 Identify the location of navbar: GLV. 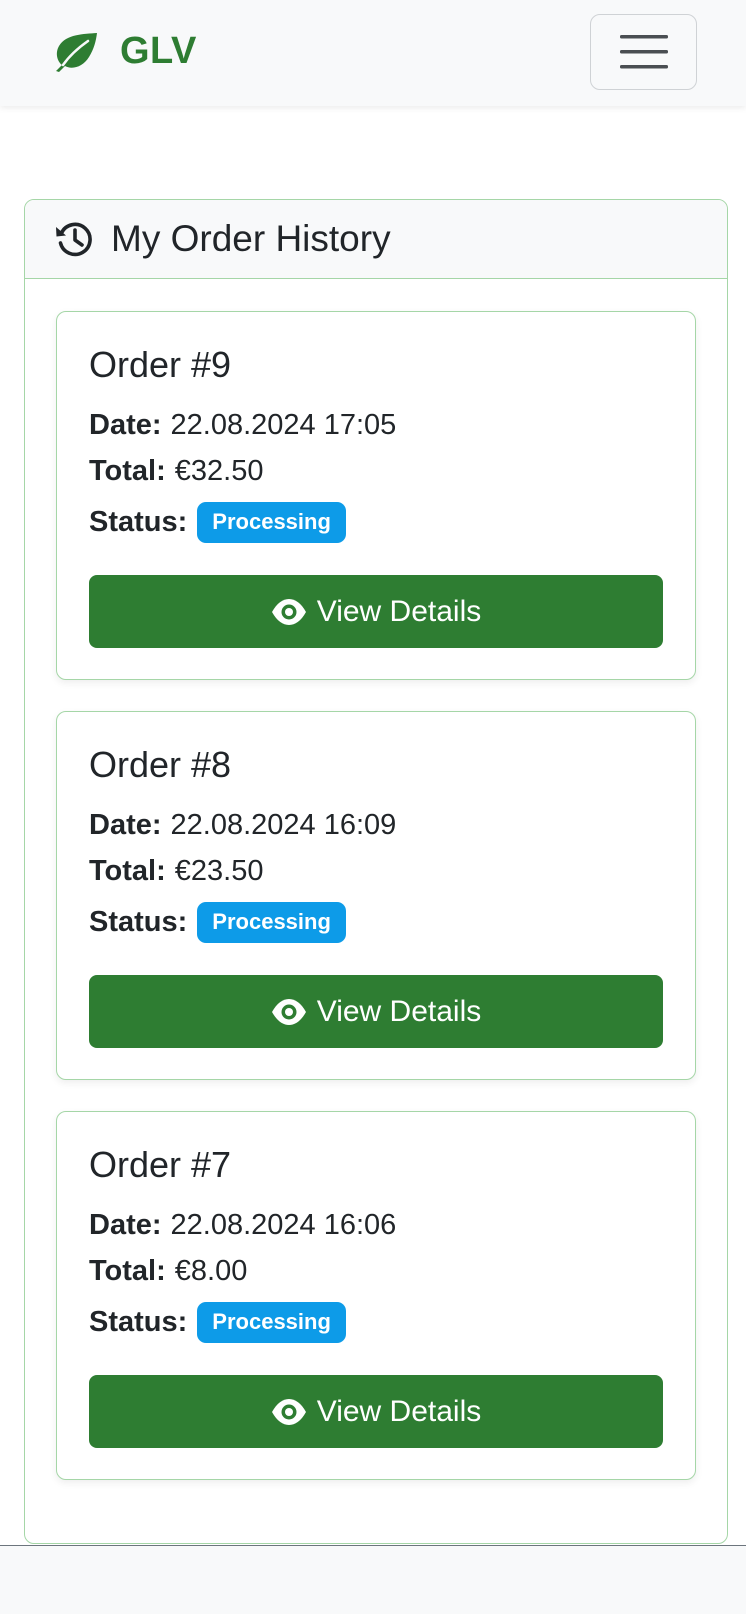
(373, 53).